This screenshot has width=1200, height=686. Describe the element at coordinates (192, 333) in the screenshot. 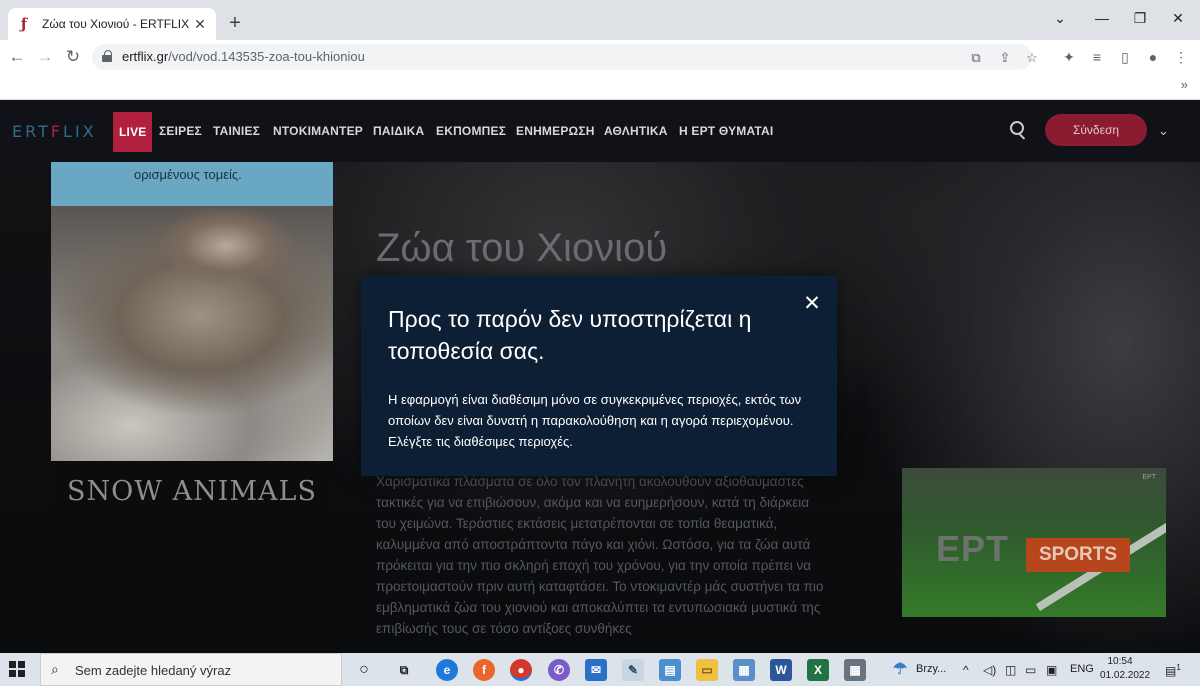

I see `snow-leopard-image` at that location.